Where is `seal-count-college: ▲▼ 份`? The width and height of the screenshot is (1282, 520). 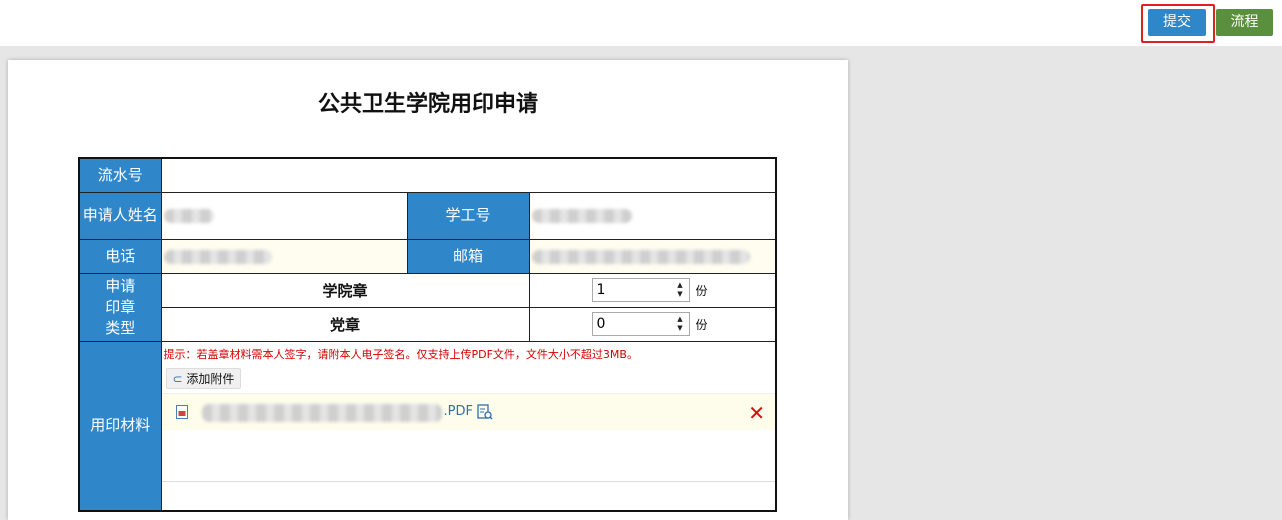
seal-count-college: ▲▼ 份 is located at coordinates (652, 290).